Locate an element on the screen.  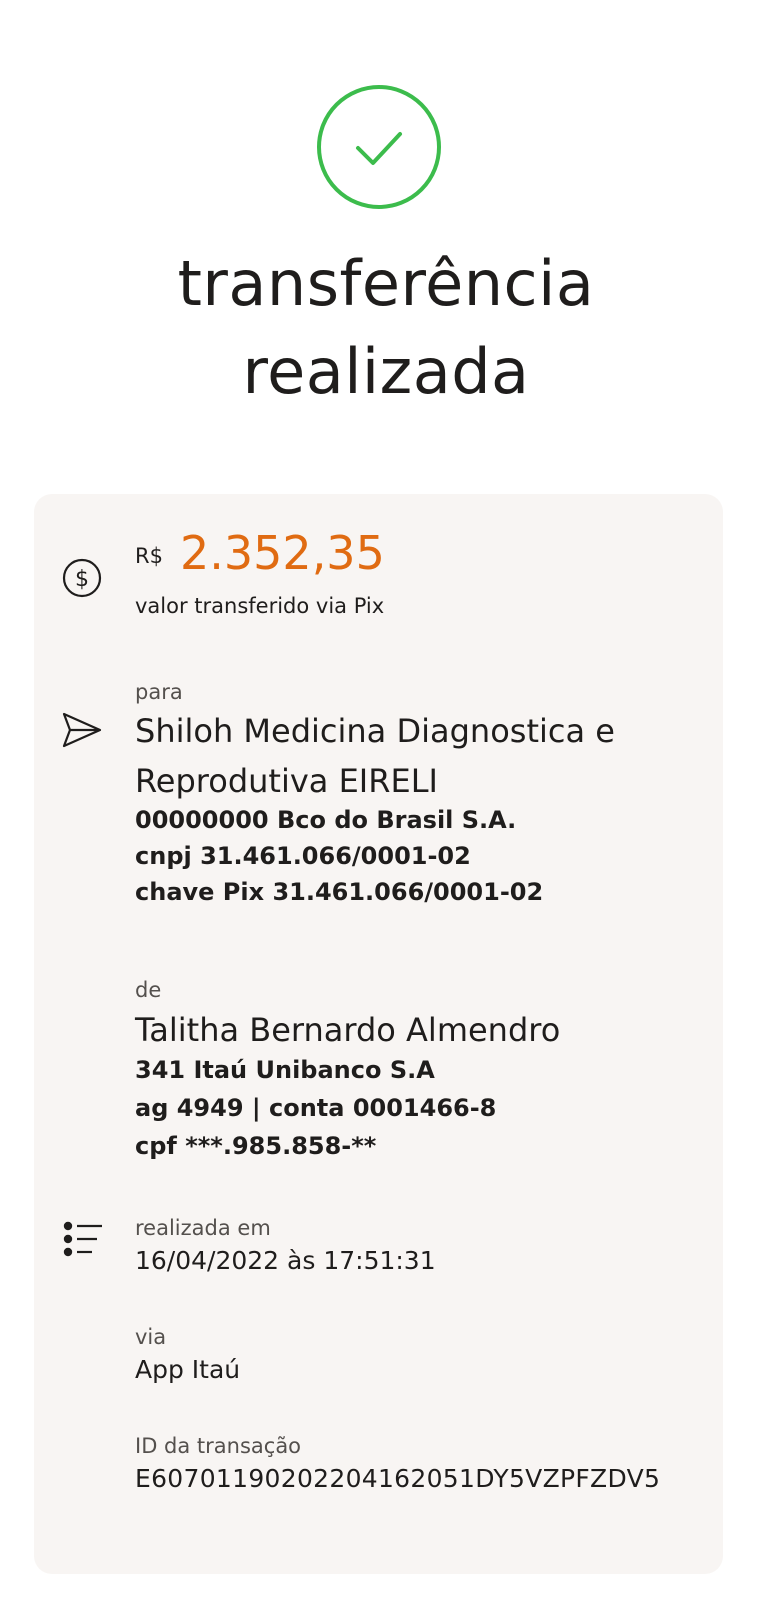
title-line-1: transferência is located at coordinates (386, 283).